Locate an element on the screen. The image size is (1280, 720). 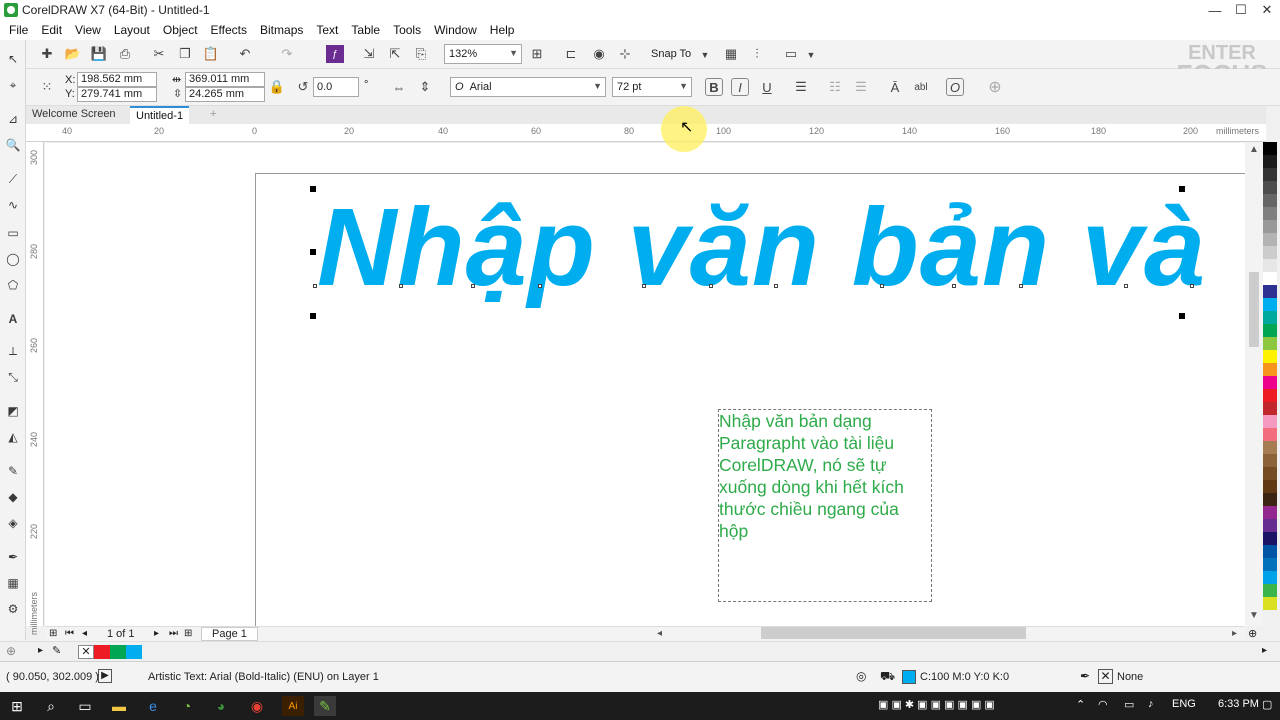
font-list-select: O Arial ▼ is located at coordinates (528, 87).